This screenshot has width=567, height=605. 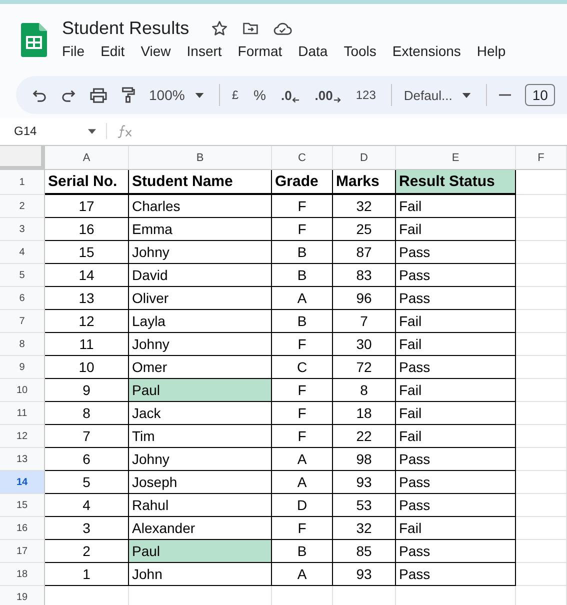 I want to click on function-icon, so click(x=125, y=131).